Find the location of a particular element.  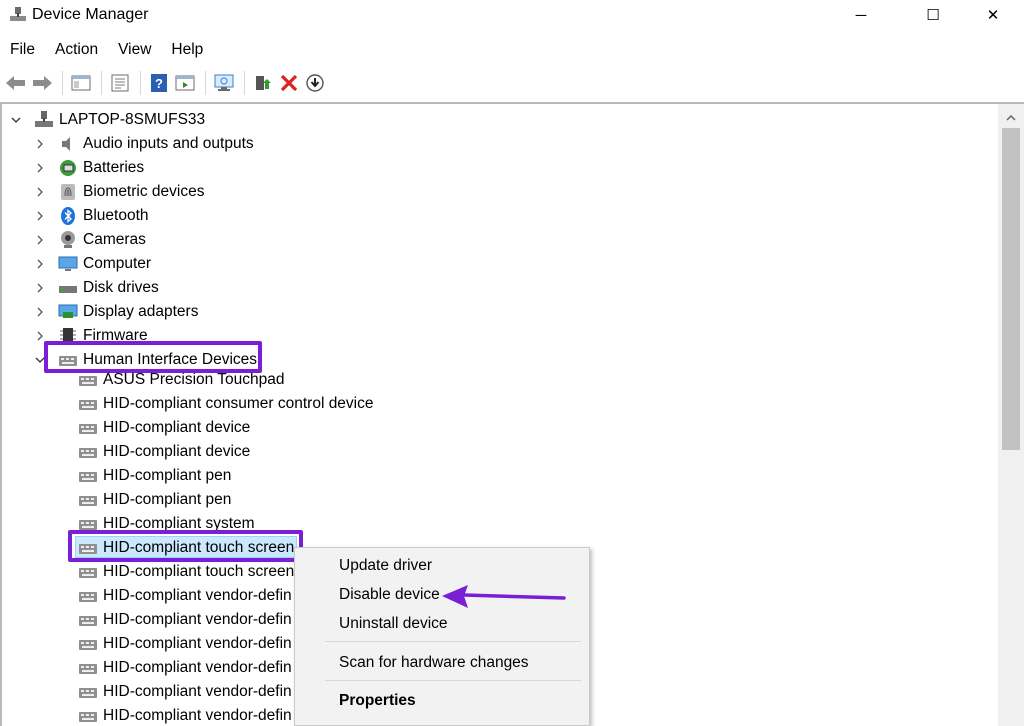

menu-view: View is located at coordinates (134, 50).